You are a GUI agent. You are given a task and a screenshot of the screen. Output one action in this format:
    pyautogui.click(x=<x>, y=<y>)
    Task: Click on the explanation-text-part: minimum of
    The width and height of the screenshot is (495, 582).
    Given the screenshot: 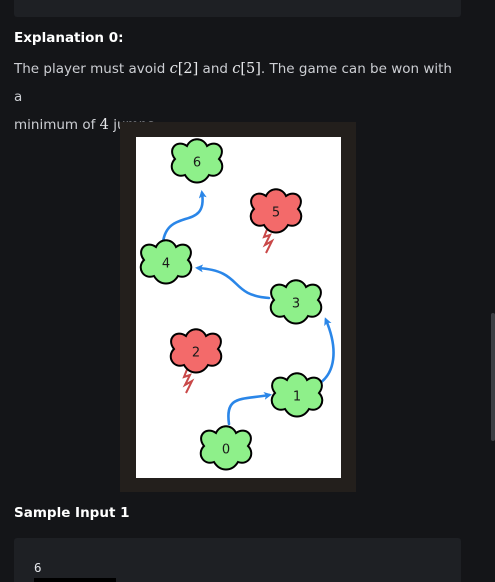 What is the action you would take?
    pyautogui.click(x=57, y=125)
    